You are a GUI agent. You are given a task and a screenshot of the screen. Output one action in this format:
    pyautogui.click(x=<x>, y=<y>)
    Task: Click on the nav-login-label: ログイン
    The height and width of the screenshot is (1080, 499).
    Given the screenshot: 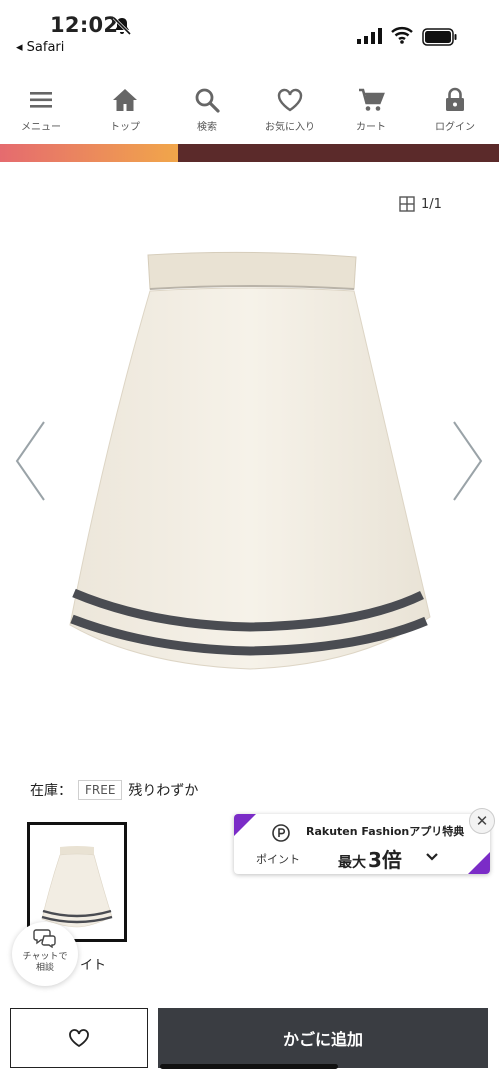 What is the action you would take?
    pyautogui.click(x=455, y=127)
    